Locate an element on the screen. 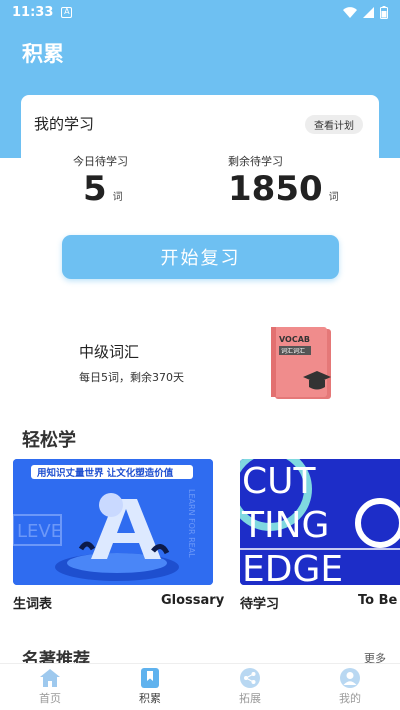  my-study-title: 我的学习 is located at coordinates (64, 124).